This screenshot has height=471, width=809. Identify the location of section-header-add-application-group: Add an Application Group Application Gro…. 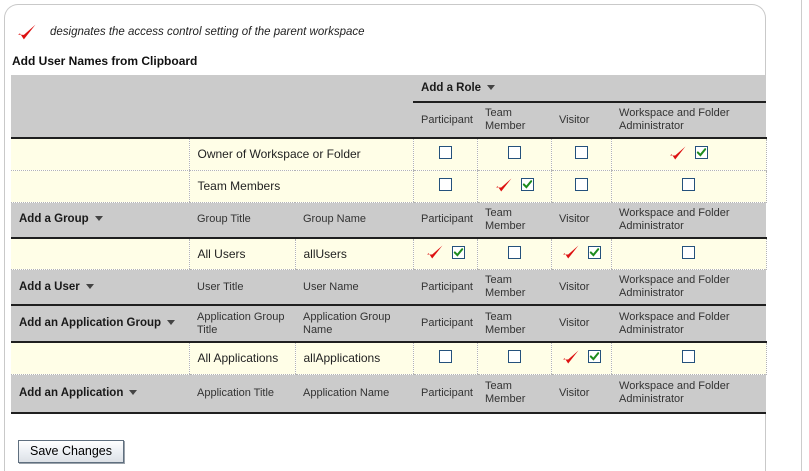
(389, 324).